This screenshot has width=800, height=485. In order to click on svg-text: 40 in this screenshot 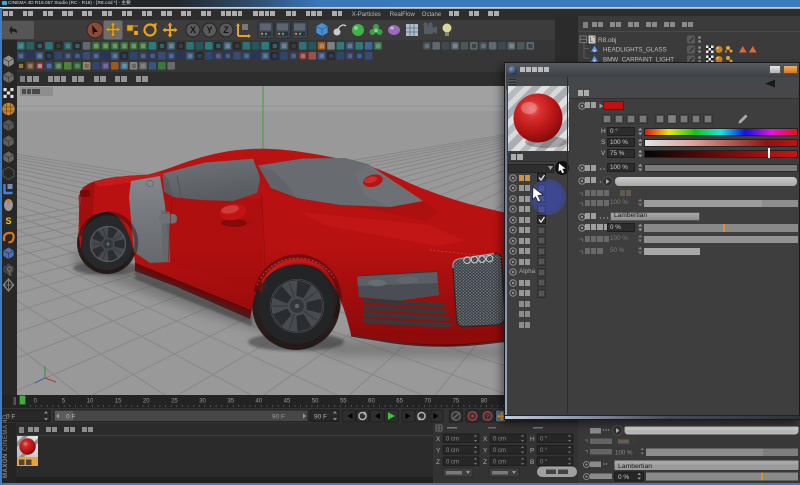, I will do `click(259, 402)`.